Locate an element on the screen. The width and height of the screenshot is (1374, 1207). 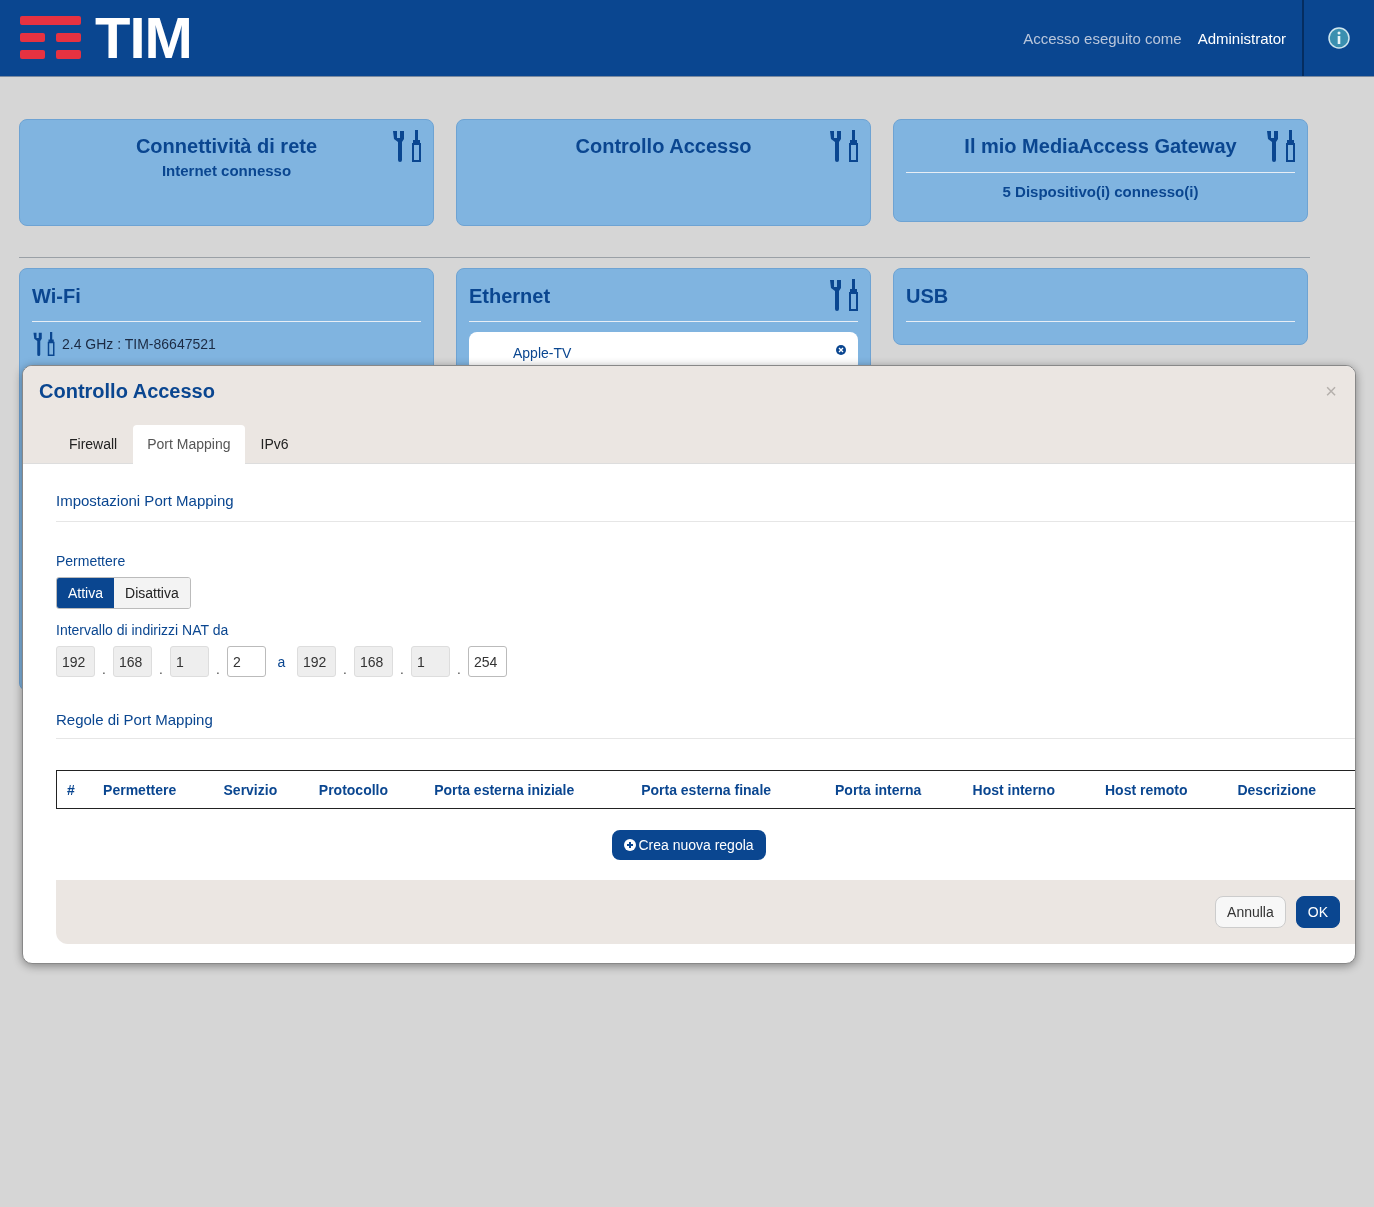
ip-octet-field: 2 is located at coordinates (246, 661).